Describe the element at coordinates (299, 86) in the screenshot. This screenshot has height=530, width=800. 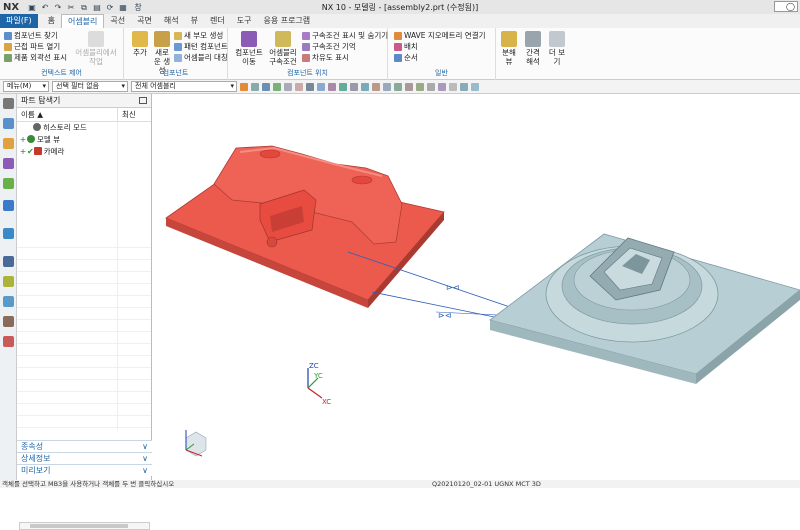
I see `edge-icon` at that location.